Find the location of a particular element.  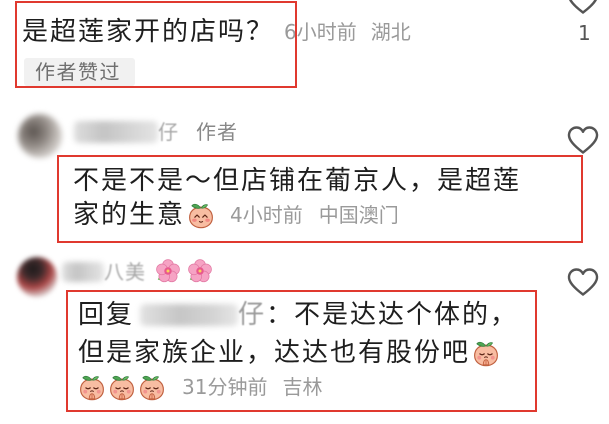

comment-meta: 6小时前 湖北 is located at coordinates (347, 32).